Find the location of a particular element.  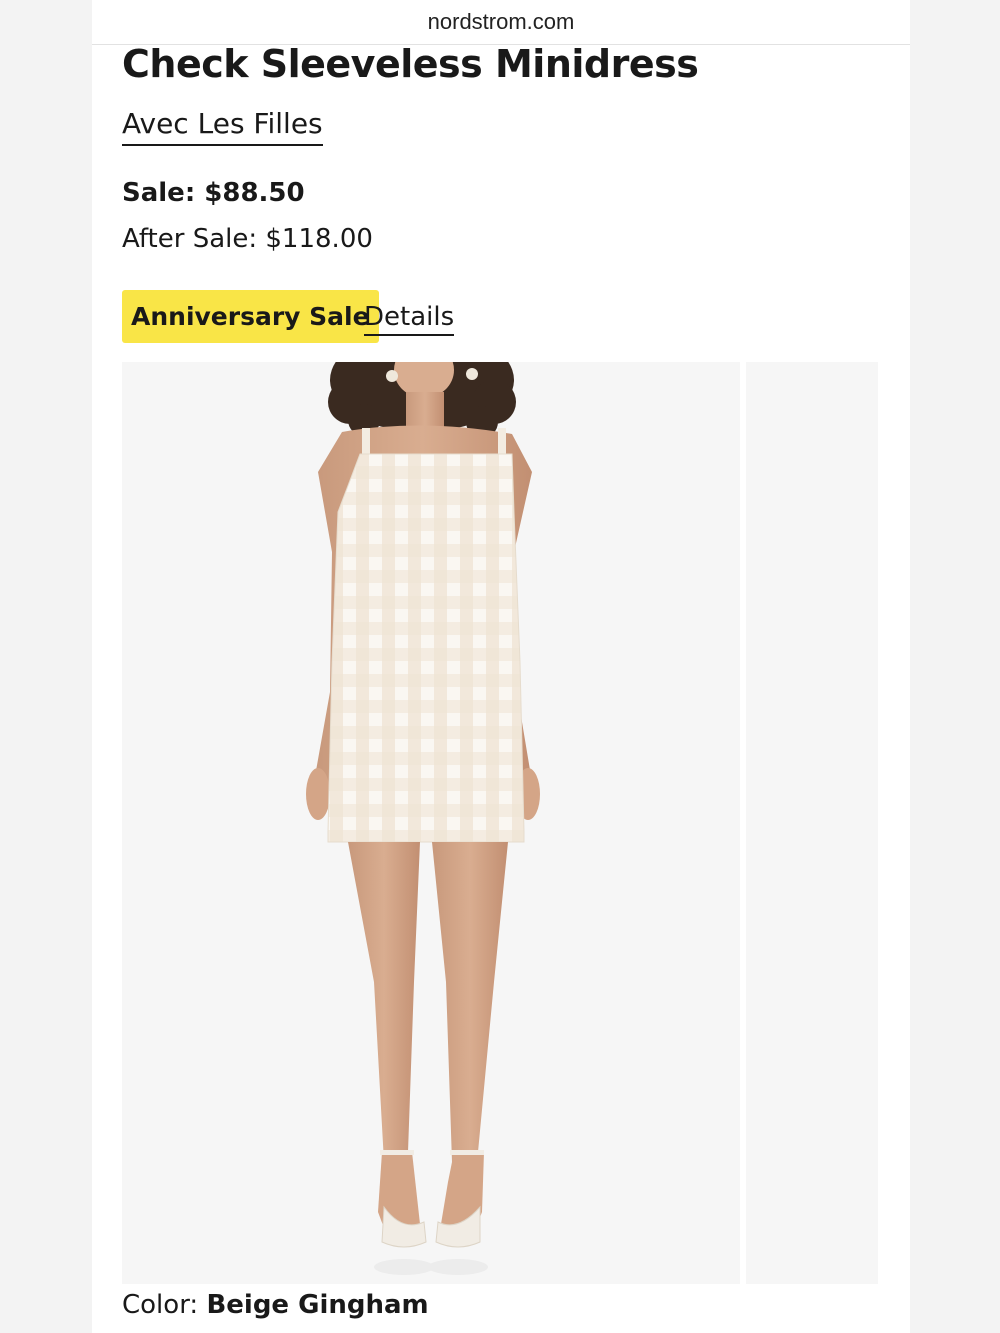

product-title: Check Sleeveless Minidress is located at coordinates (410, 64).